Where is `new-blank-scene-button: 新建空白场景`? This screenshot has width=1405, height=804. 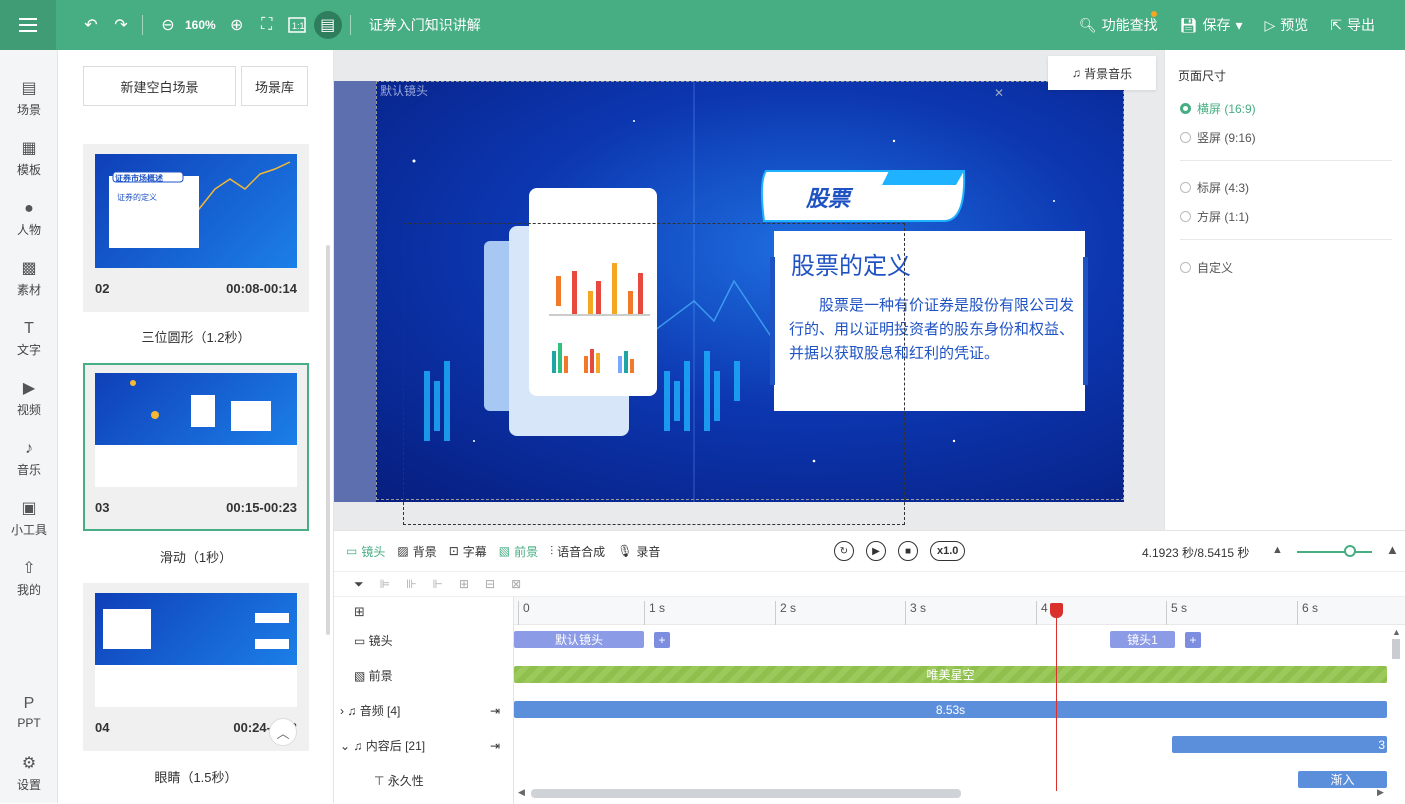 new-blank-scene-button: 新建空白场景 is located at coordinates (159, 86).